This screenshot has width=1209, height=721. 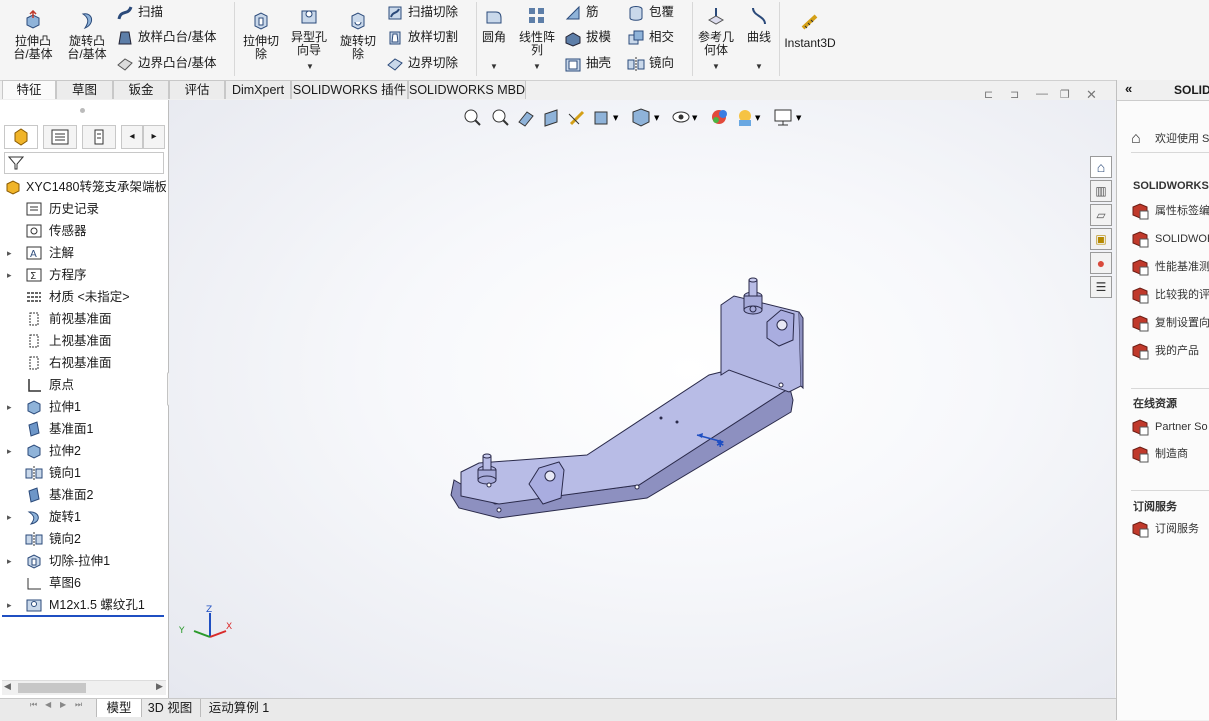 What do you see at coordinates (310, 66) in the screenshot?
I see `hole-wizard-dropdown-icon: ▼` at bounding box center [310, 66].